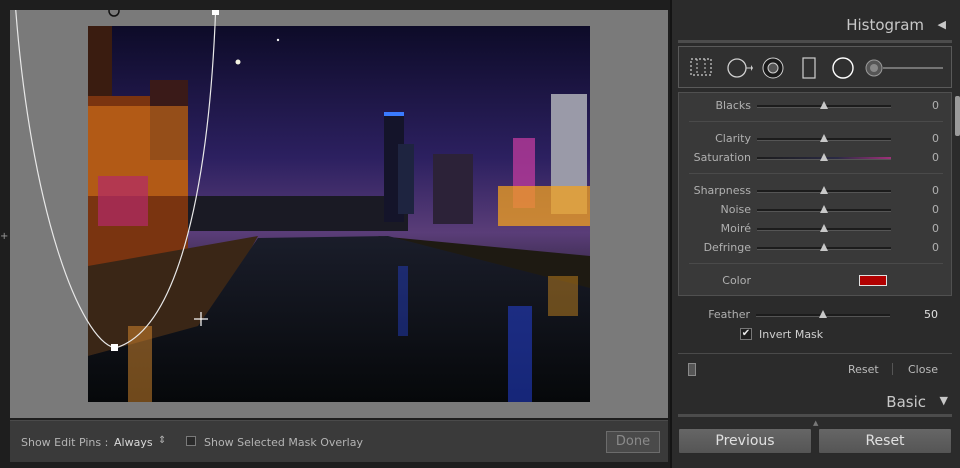 This screenshot has width=960, height=468. I want to click on slider-label: Moiré, so click(735, 228).